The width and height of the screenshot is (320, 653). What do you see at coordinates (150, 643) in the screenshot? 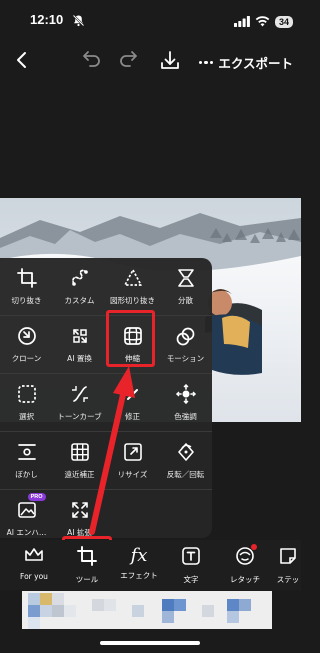
I see `home-indicator` at bounding box center [150, 643].